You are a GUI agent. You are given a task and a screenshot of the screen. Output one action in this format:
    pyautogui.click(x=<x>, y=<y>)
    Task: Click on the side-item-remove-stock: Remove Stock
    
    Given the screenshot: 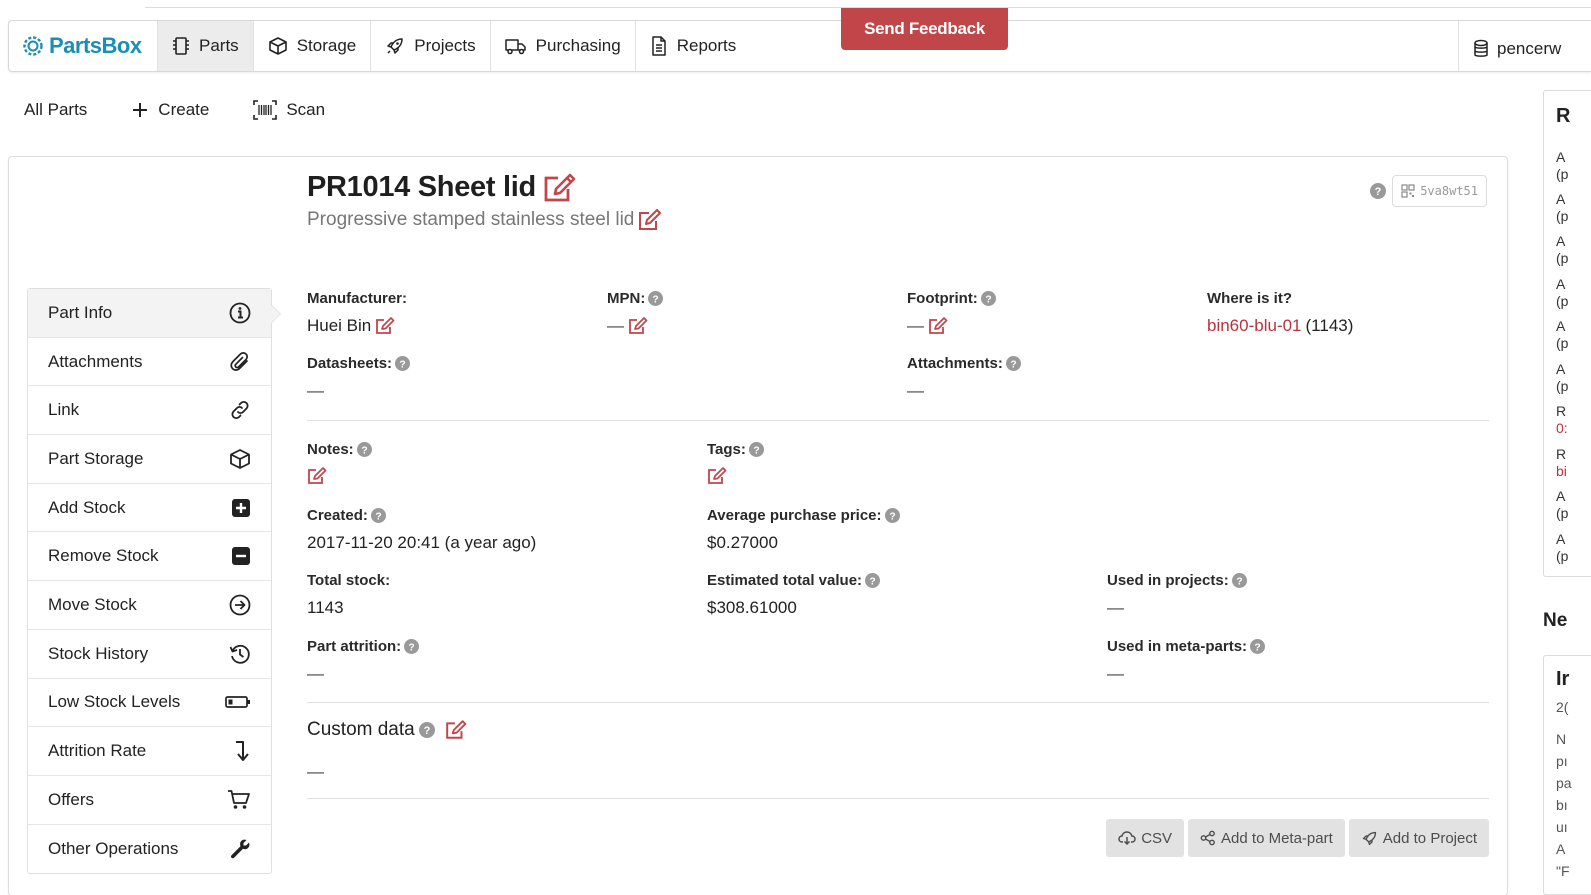 What is the action you would take?
    pyautogui.click(x=149, y=557)
    